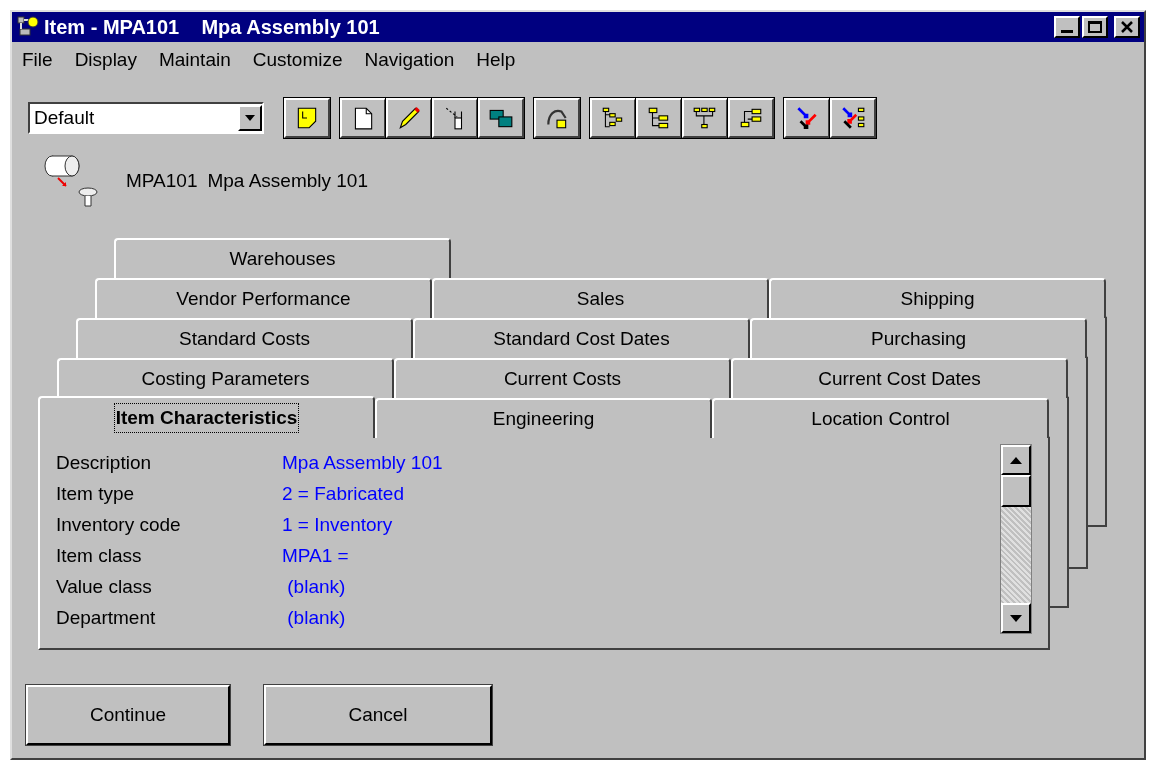 The height and width of the screenshot is (769, 1153). I want to click on field-value: MPA1 =, so click(316, 556).